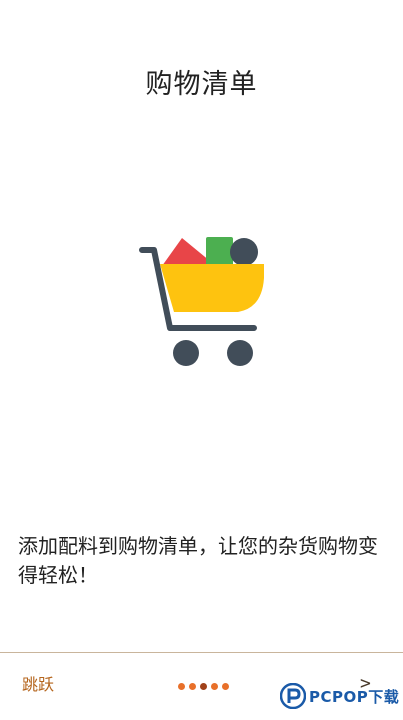 The width and height of the screenshot is (403, 720). What do you see at coordinates (240, 353) in the screenshot?
I see `cart-wheel-right` at bounding box center [240, 353].